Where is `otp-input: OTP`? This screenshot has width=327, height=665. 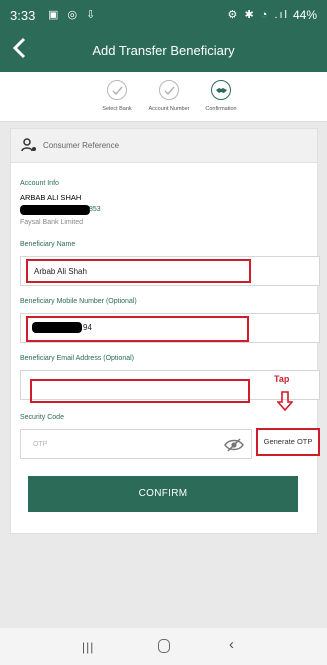
otp-input: OTP is located at coordinates (136, 444).